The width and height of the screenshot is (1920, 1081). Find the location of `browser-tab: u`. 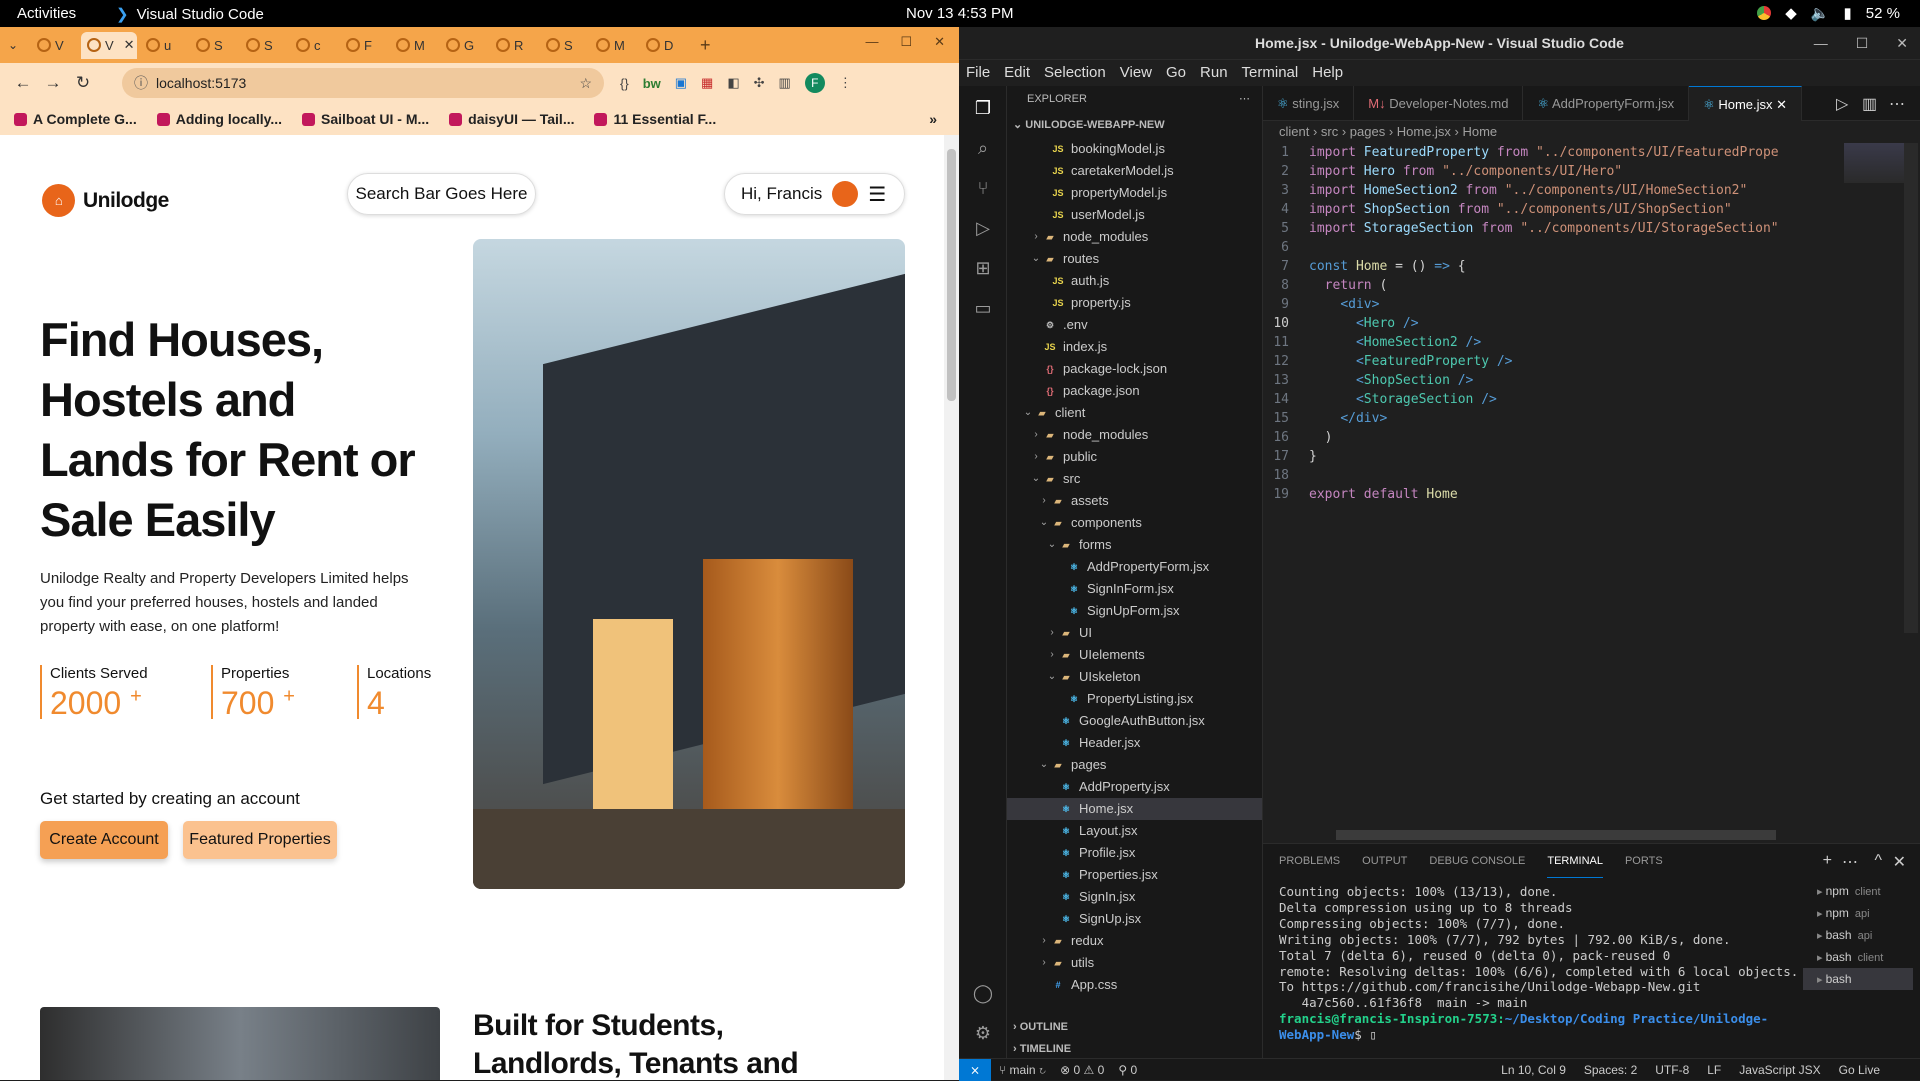

browser-tab: u is located at coordinates (163, 45).